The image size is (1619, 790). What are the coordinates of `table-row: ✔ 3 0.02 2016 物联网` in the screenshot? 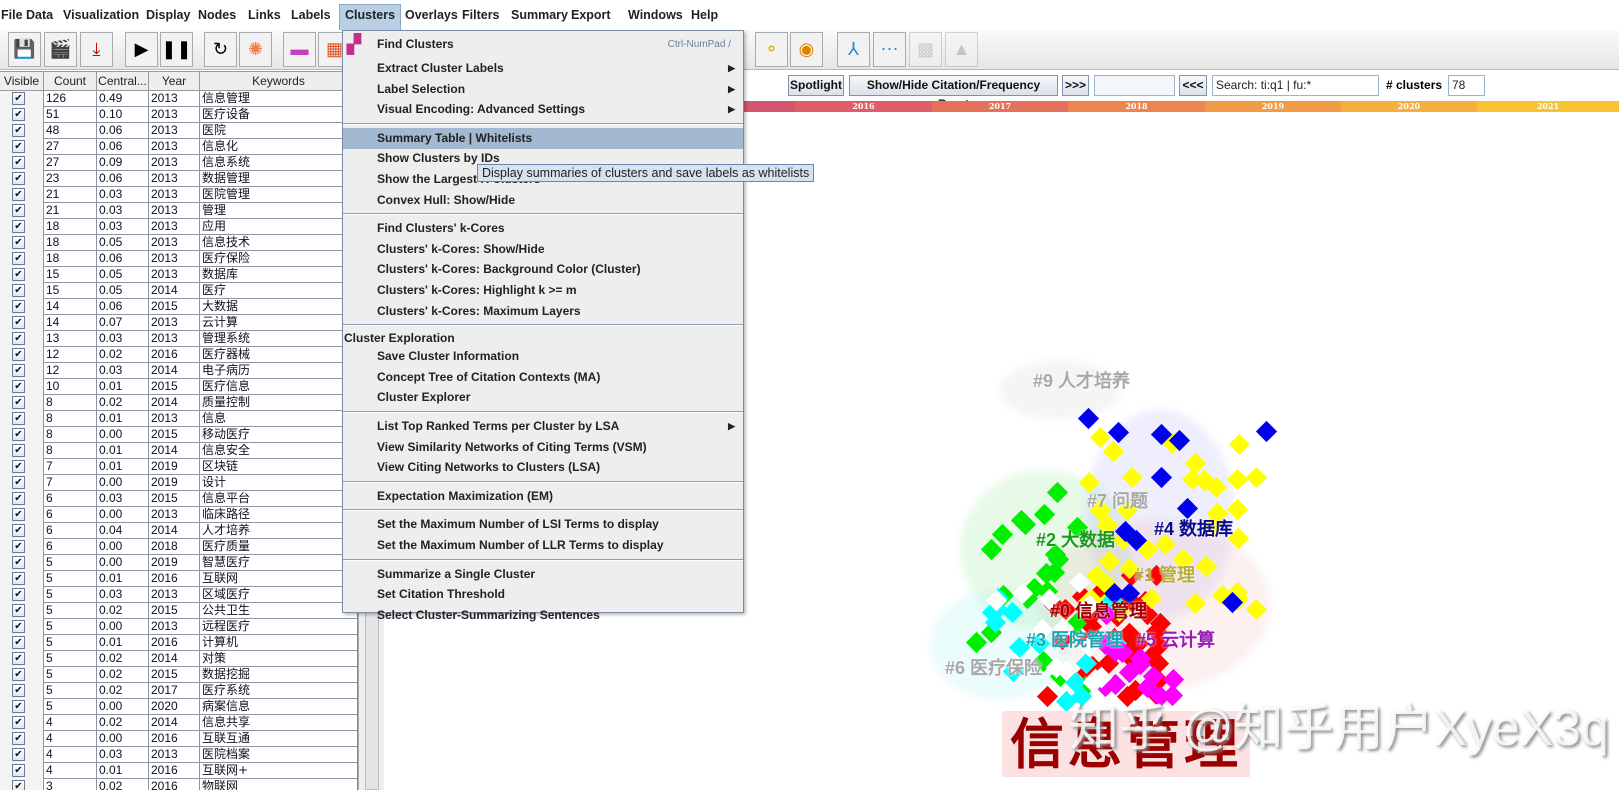 It's located at (178, 784).